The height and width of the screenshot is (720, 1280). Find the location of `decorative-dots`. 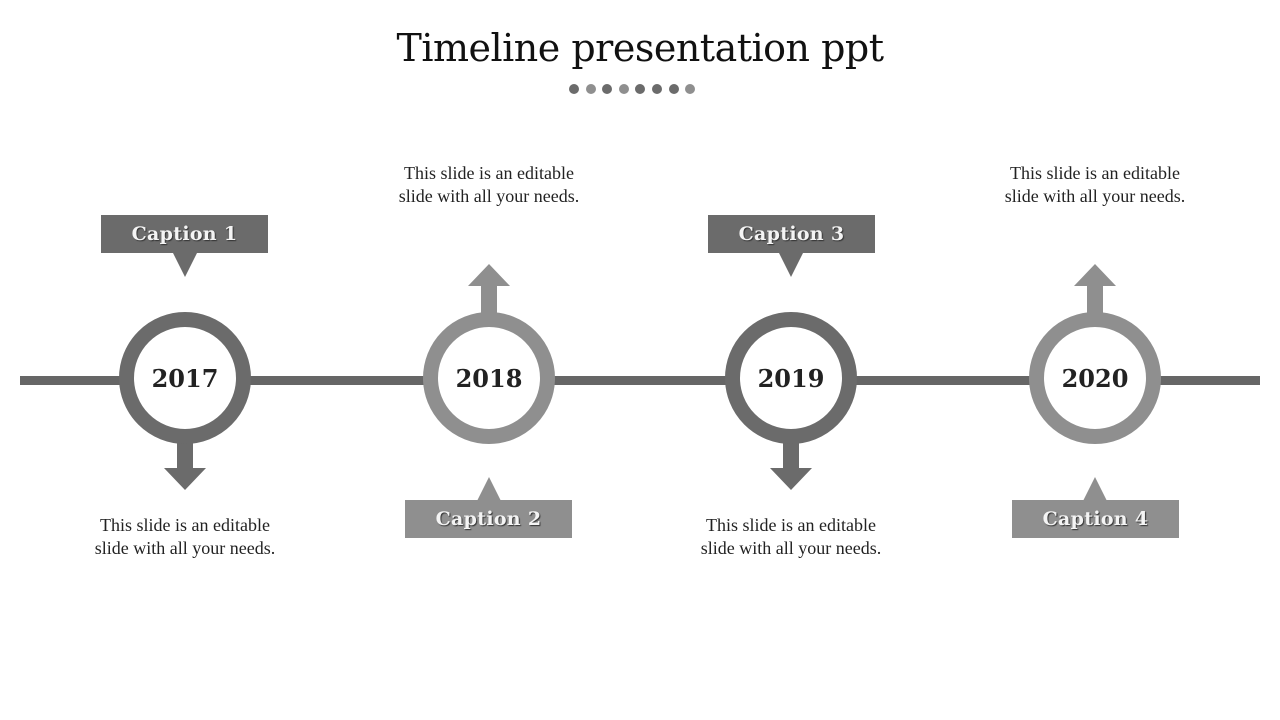

decorative-dots is located at coordinates (632, 89).